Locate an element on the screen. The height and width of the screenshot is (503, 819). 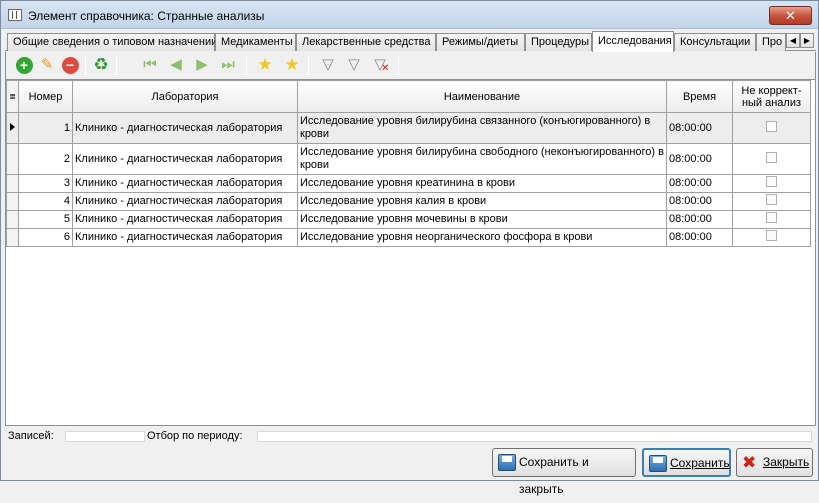
col-name: Наименование is located at coordinates (482, 96).